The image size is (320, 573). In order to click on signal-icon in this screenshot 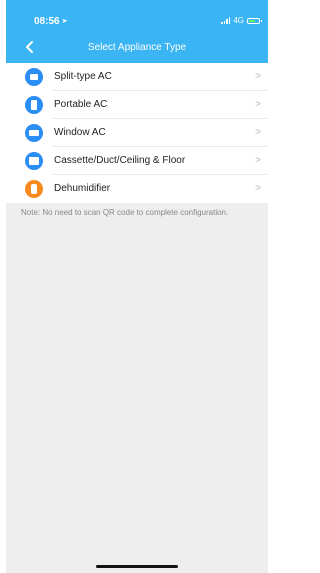, I will do `click(226, 20)`.